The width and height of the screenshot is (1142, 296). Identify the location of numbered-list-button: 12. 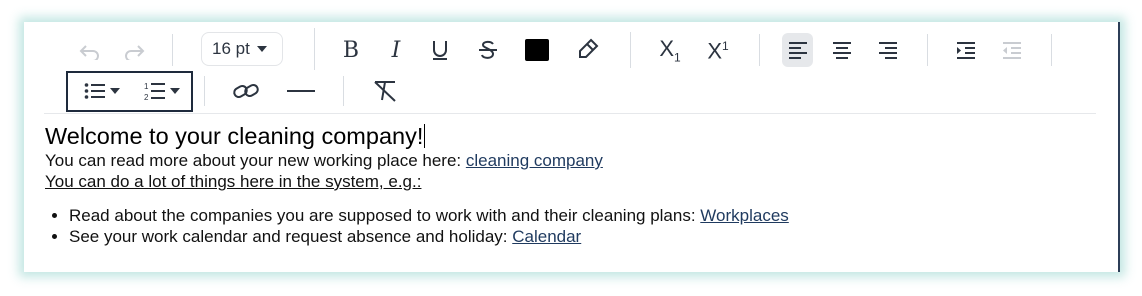
(162, 91).